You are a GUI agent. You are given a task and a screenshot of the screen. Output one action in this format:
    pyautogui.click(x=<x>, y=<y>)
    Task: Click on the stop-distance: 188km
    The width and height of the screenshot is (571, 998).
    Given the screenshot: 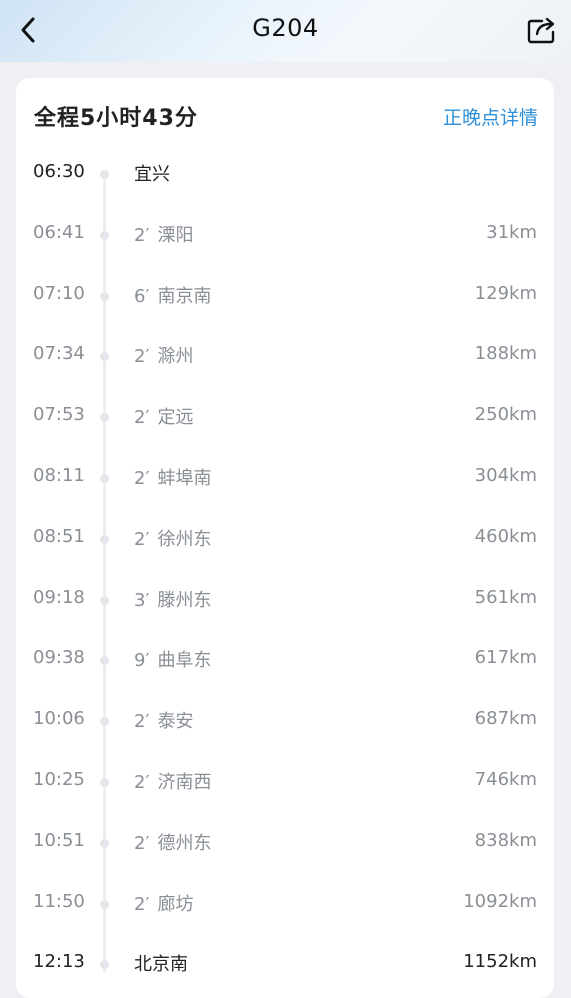 What is the action you would take?
    pyautogui.click(x=505, y=354)
    